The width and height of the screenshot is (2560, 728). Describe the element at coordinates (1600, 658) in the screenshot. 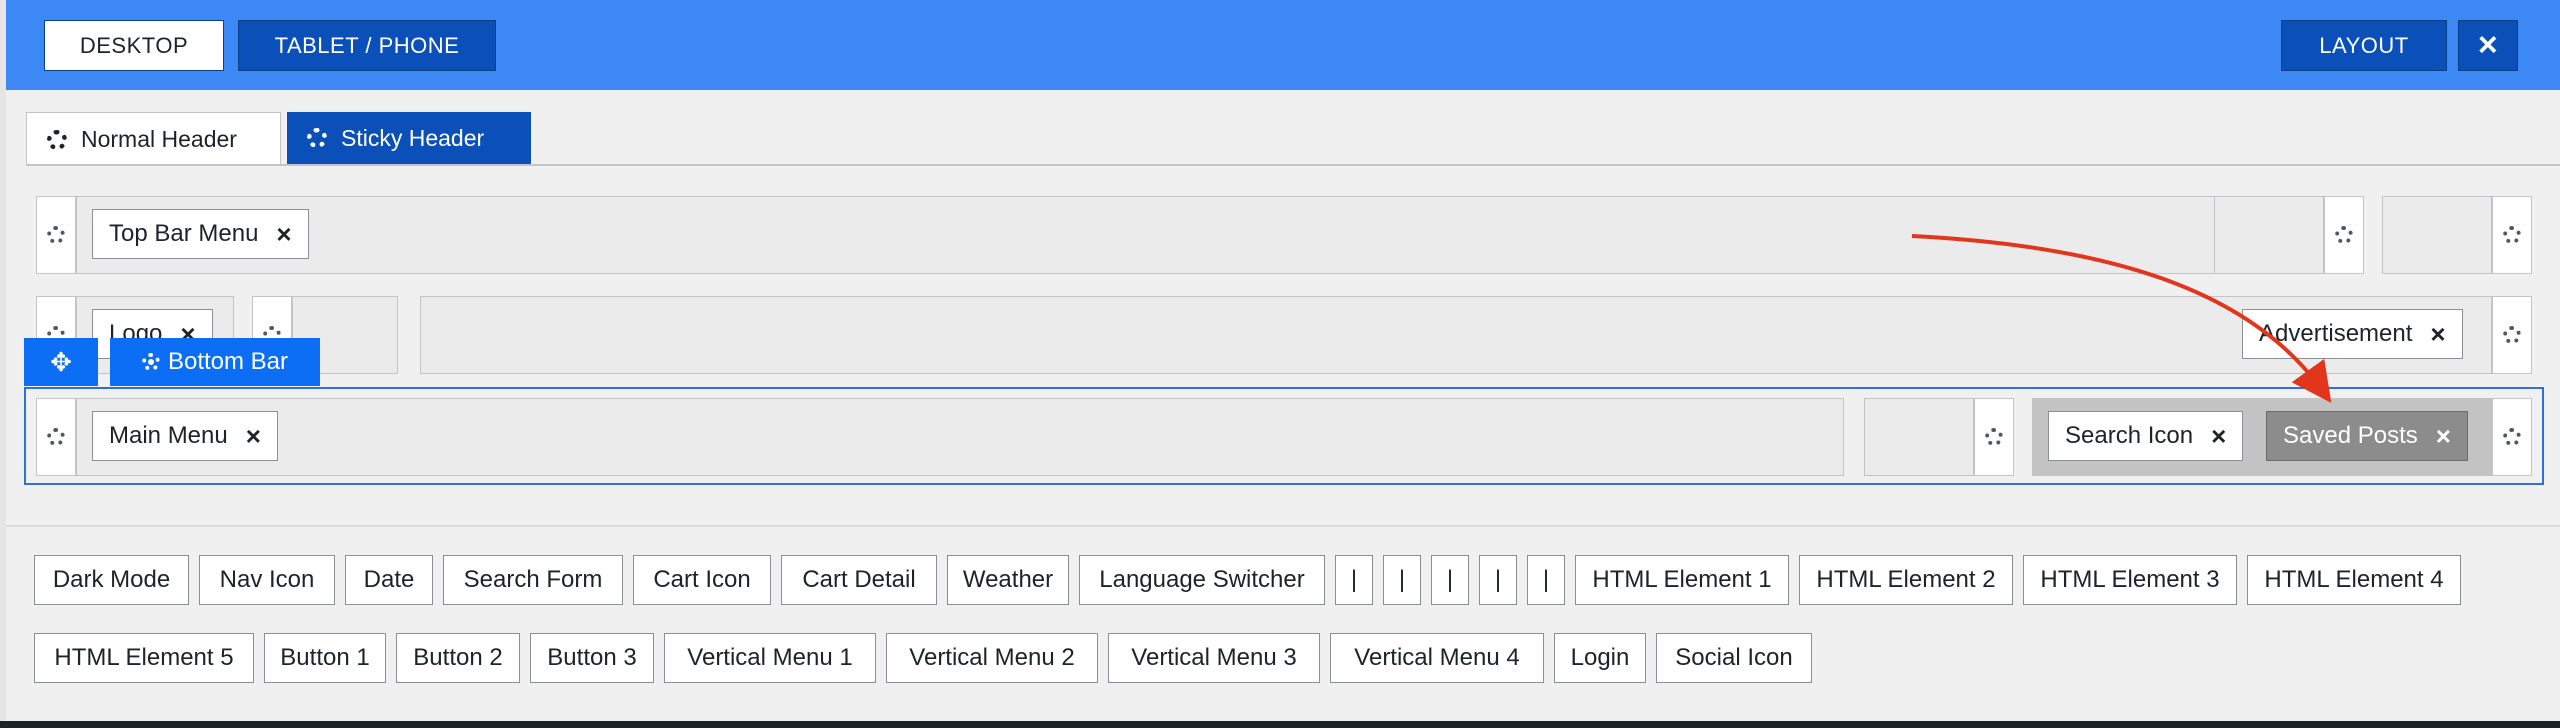

I see `element-pool-item: Login` at that location.